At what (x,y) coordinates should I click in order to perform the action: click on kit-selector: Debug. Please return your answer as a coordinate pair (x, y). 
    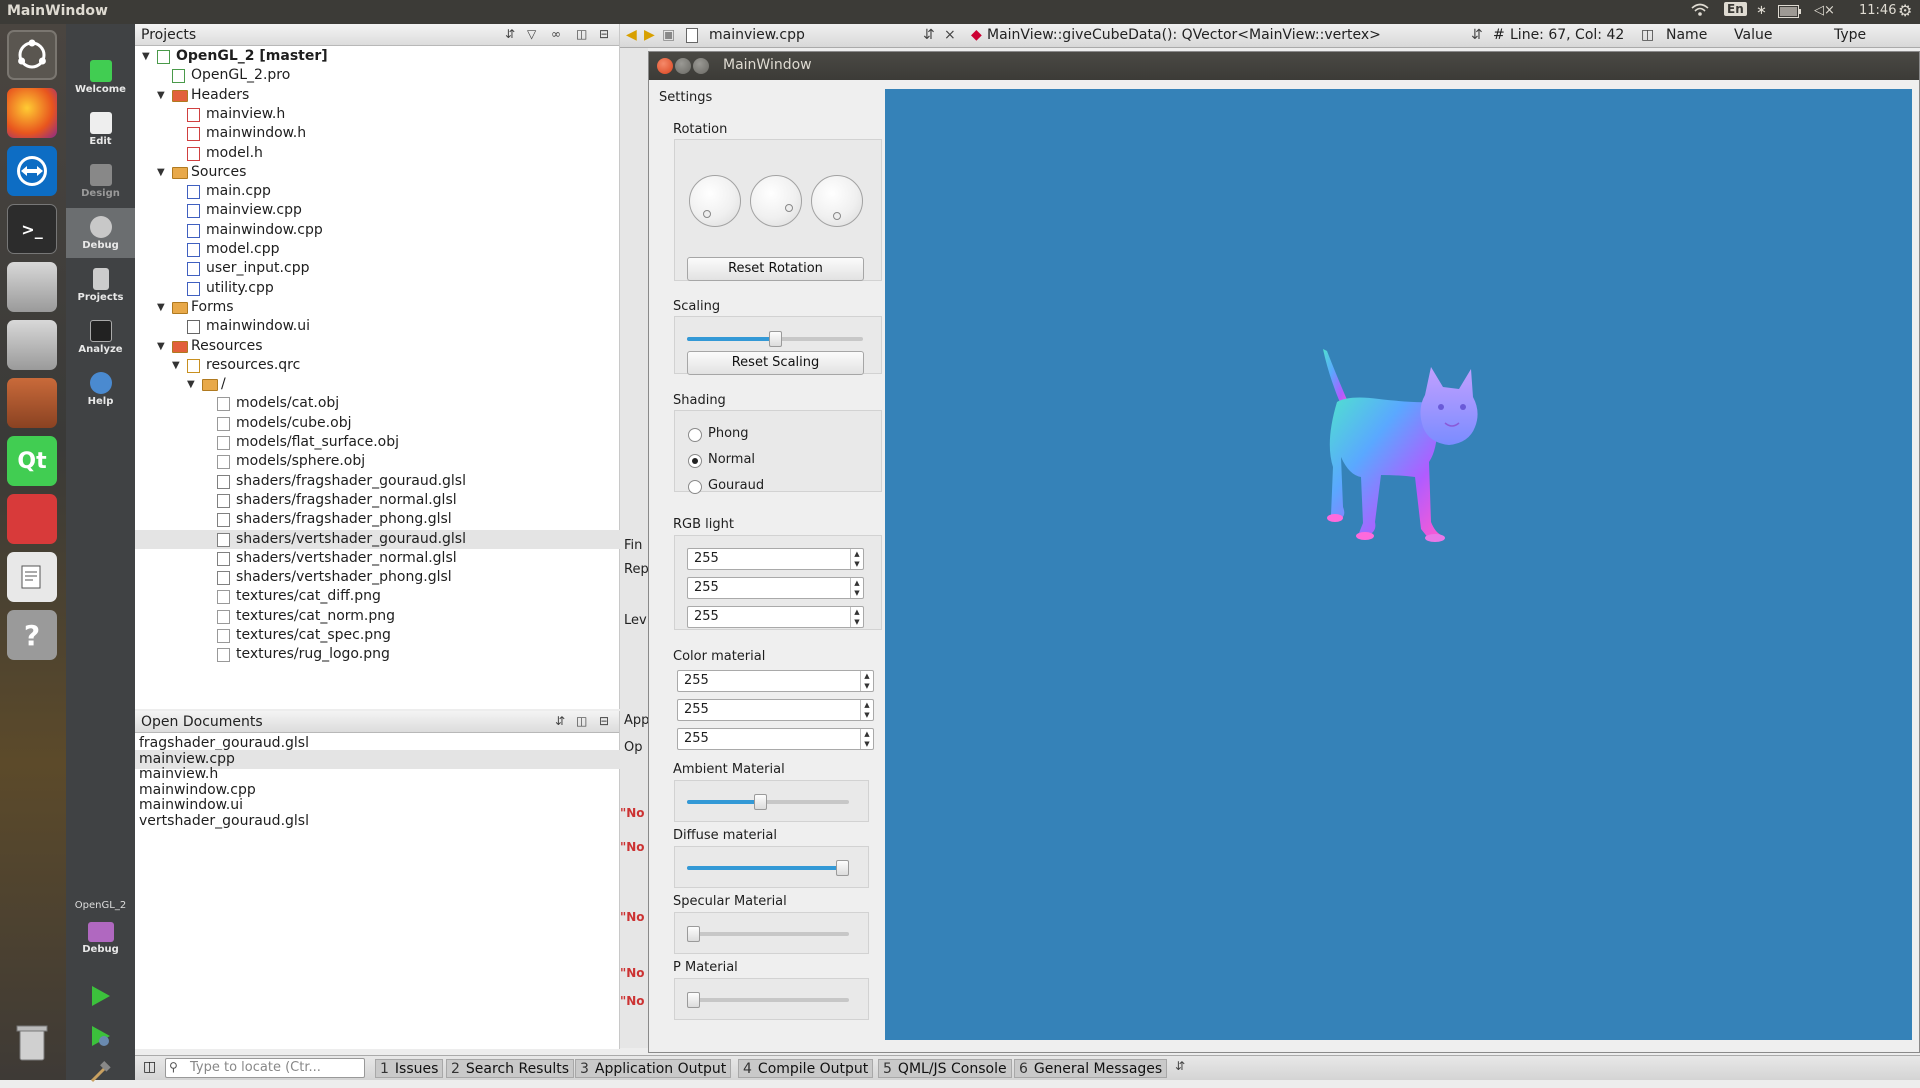
    Looking at the image, I should click on (100, 939).